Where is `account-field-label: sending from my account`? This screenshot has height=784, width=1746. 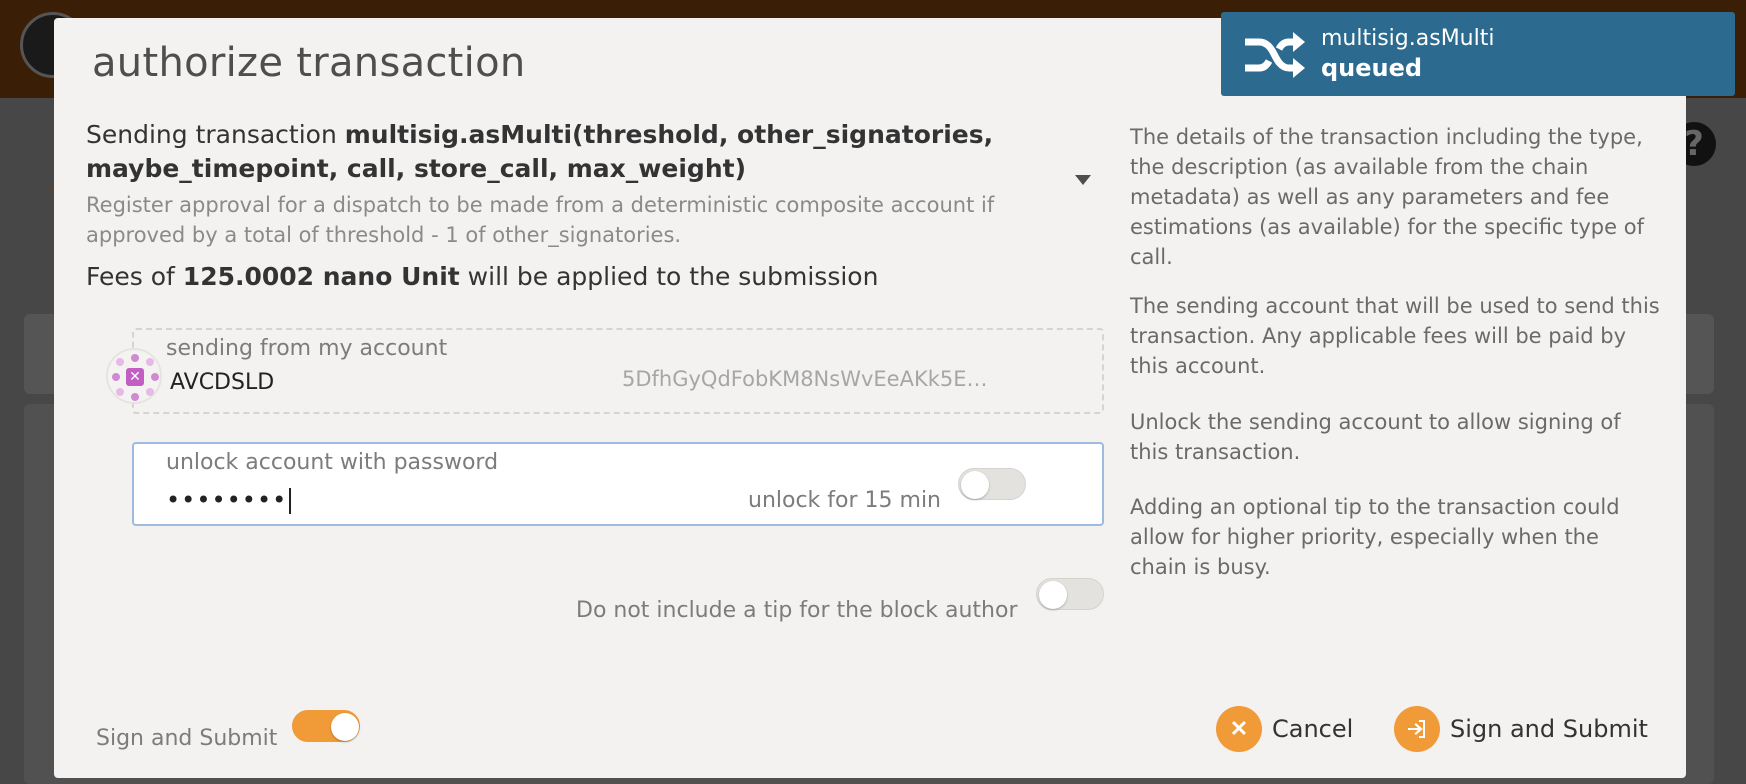 account-field-label: sending from my account is located at coordinates (307, 348).